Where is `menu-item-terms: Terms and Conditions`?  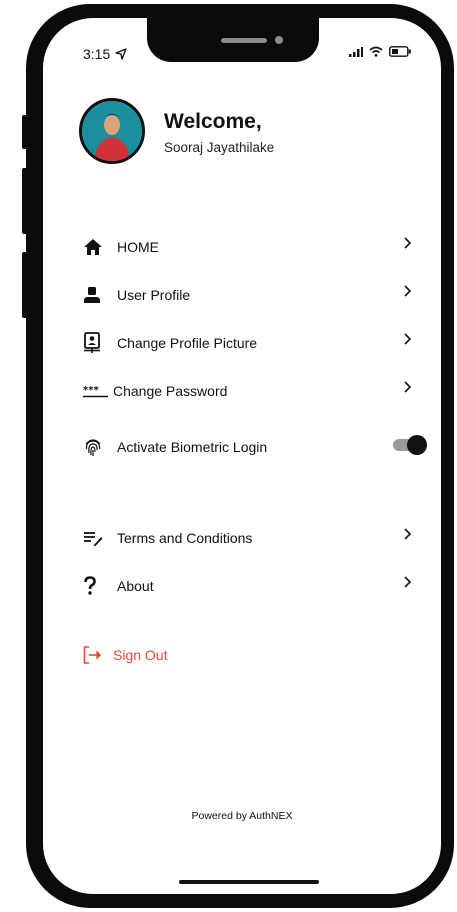 menu-item-terms: Terms and Conditions is located at coordinates (248, 538).